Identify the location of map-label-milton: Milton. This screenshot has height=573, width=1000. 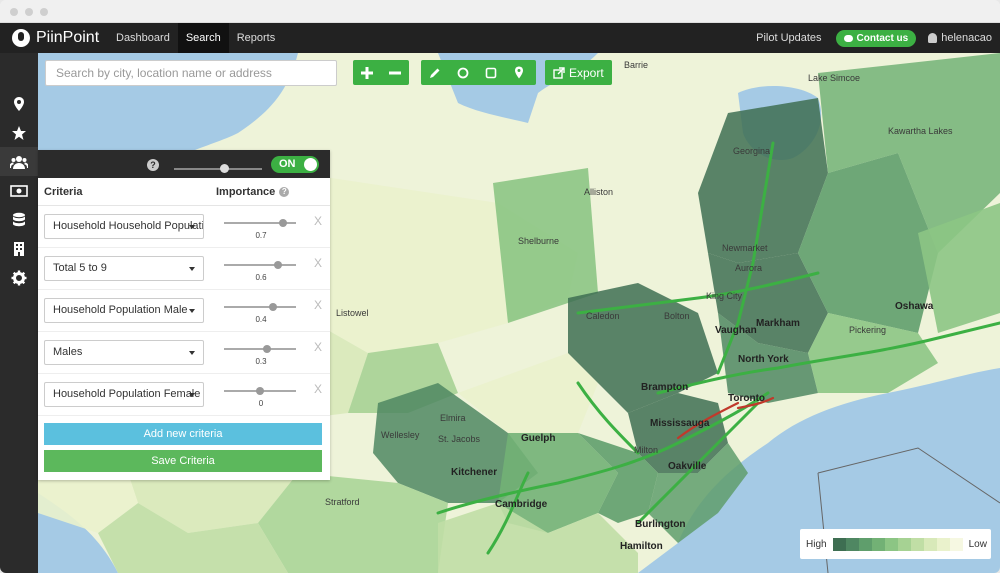
(646, 450).